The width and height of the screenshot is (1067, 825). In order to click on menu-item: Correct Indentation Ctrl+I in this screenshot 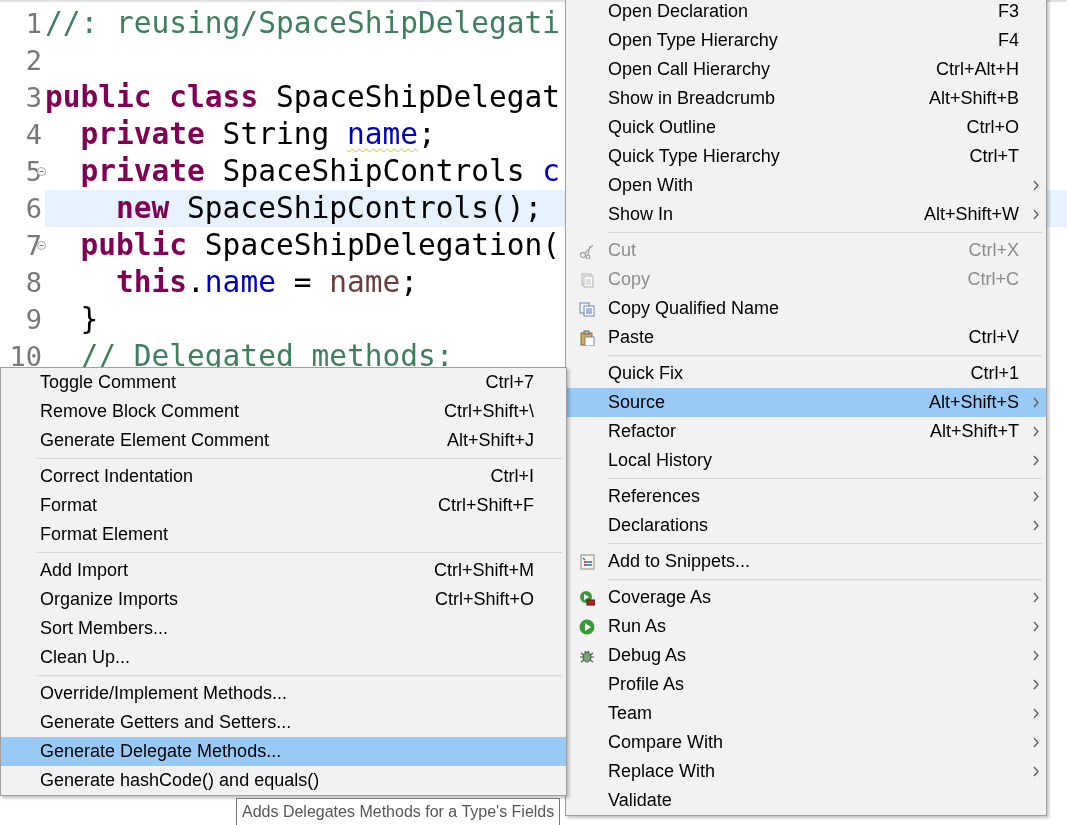, I will do `click(283, 476)`.